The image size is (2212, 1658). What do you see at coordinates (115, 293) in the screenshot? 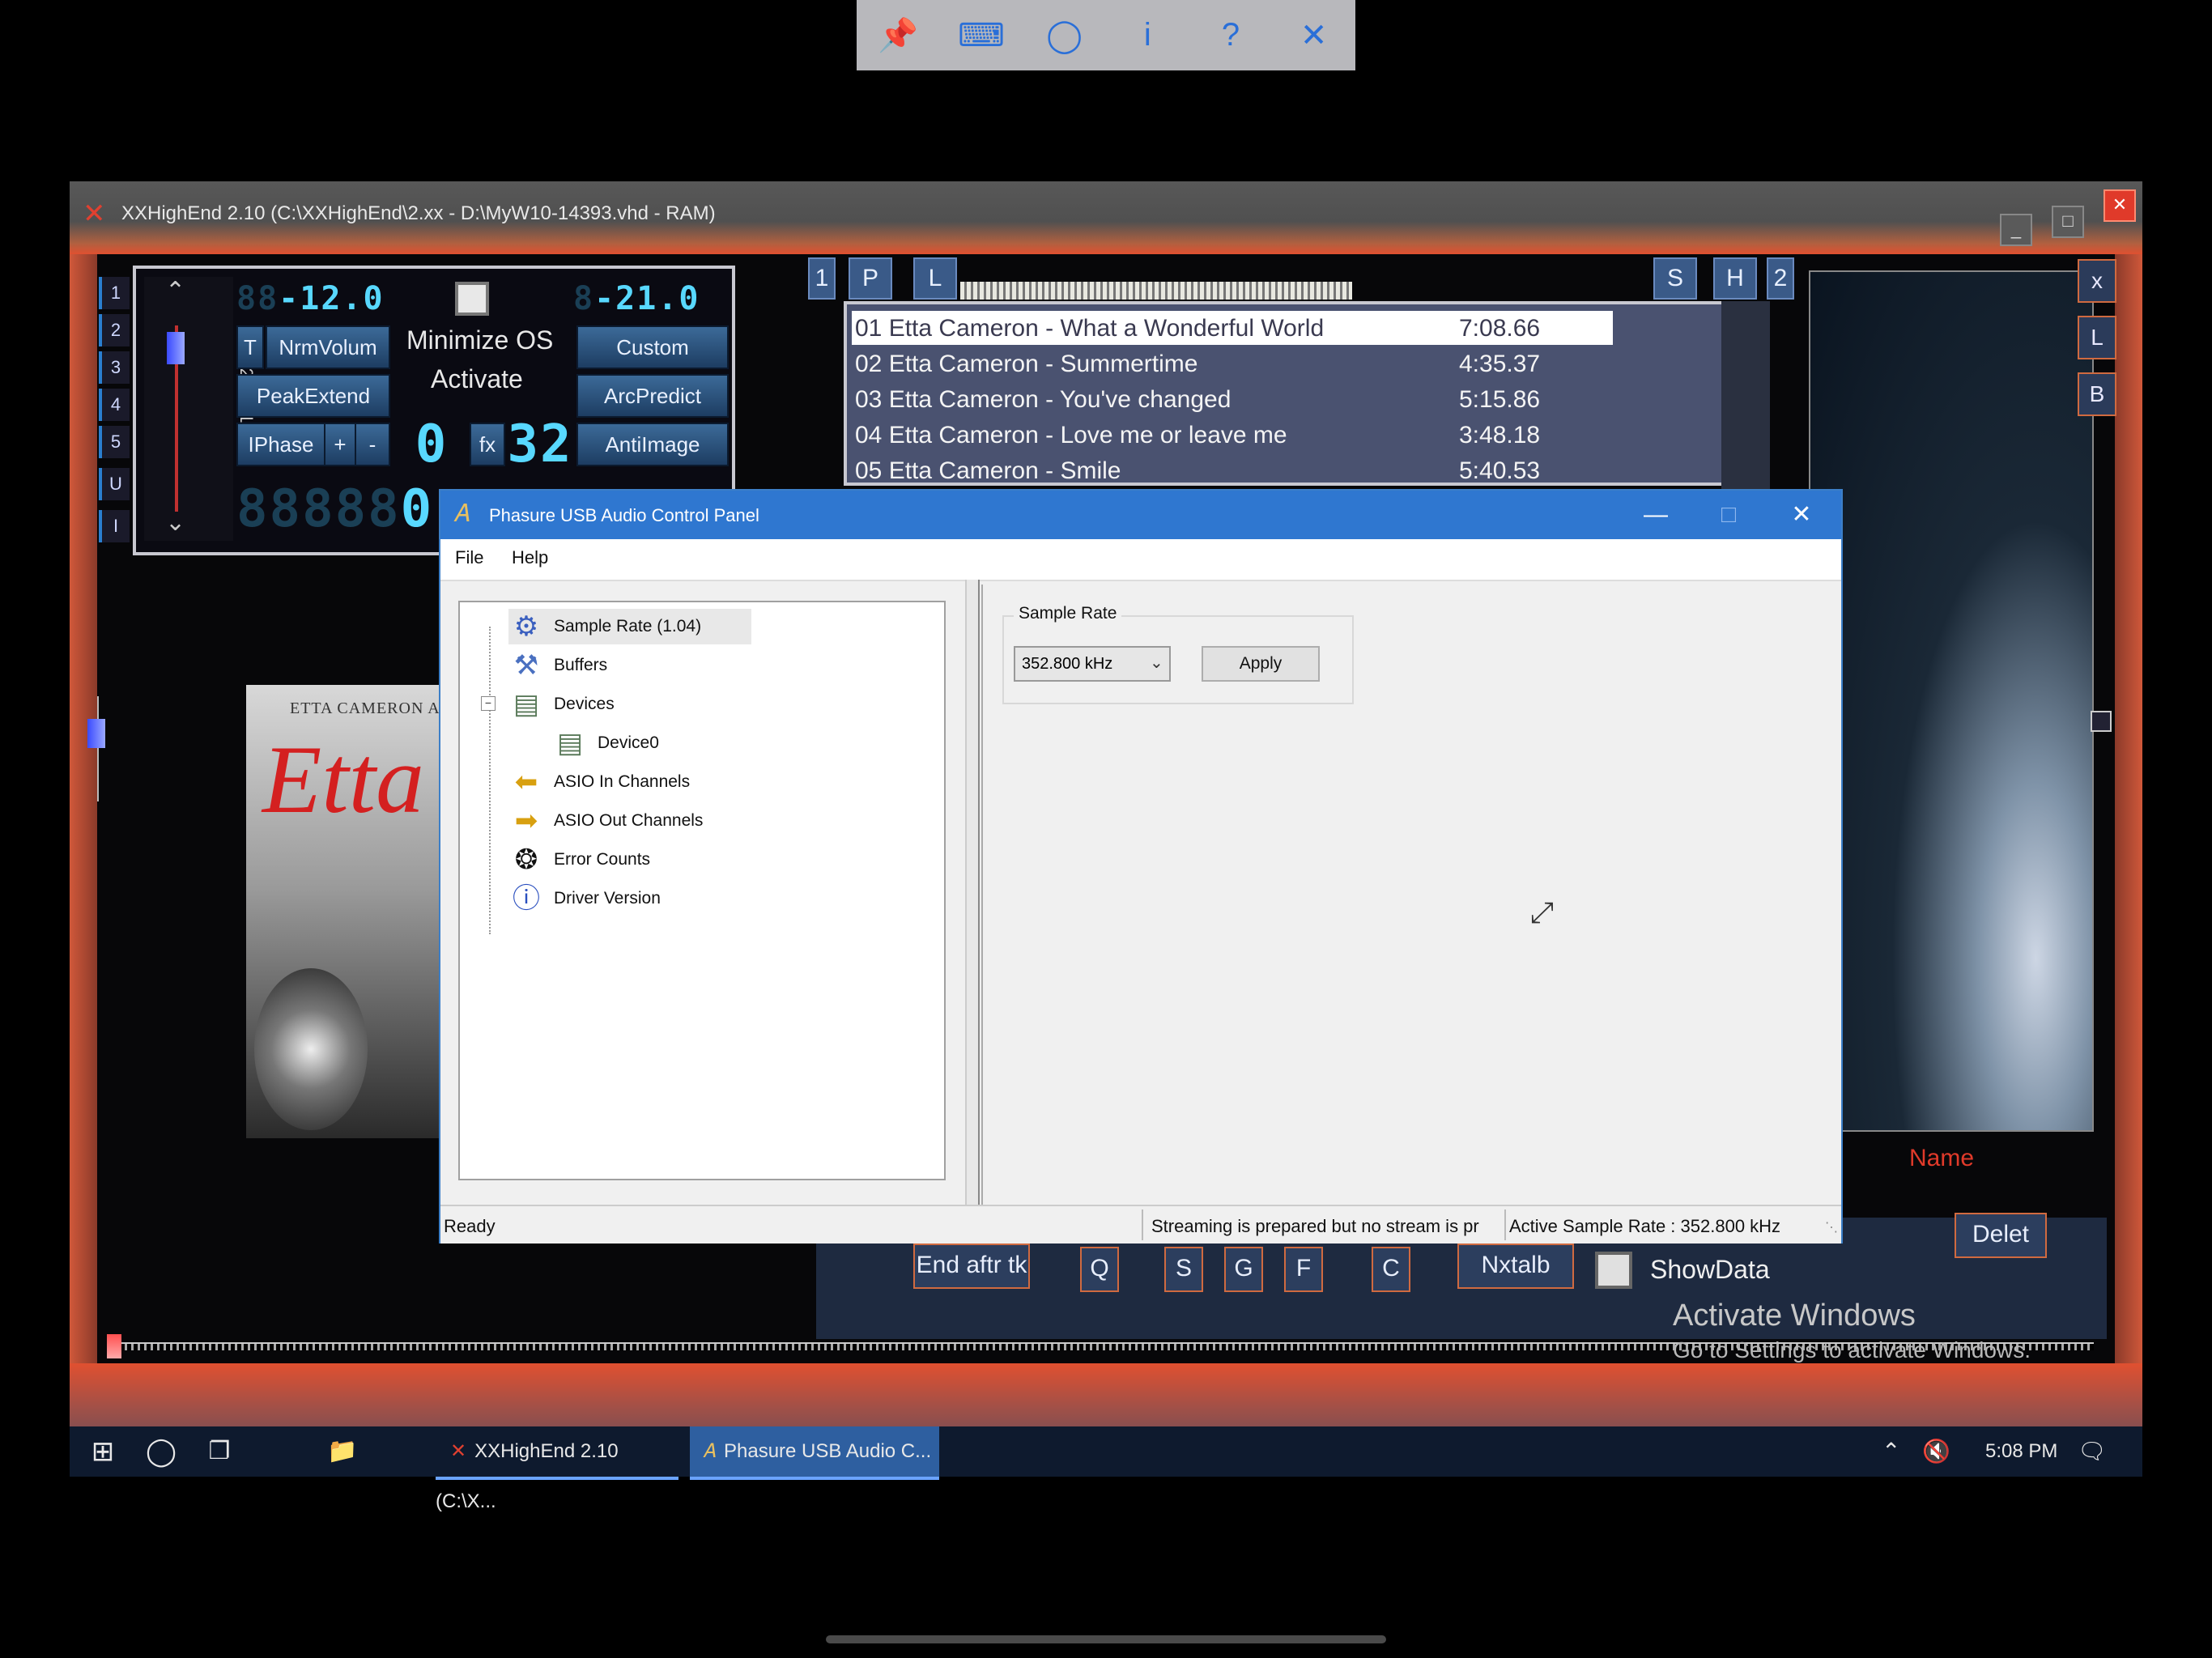
I see `preset-button-1: 1` at bounding box center [115, 293].